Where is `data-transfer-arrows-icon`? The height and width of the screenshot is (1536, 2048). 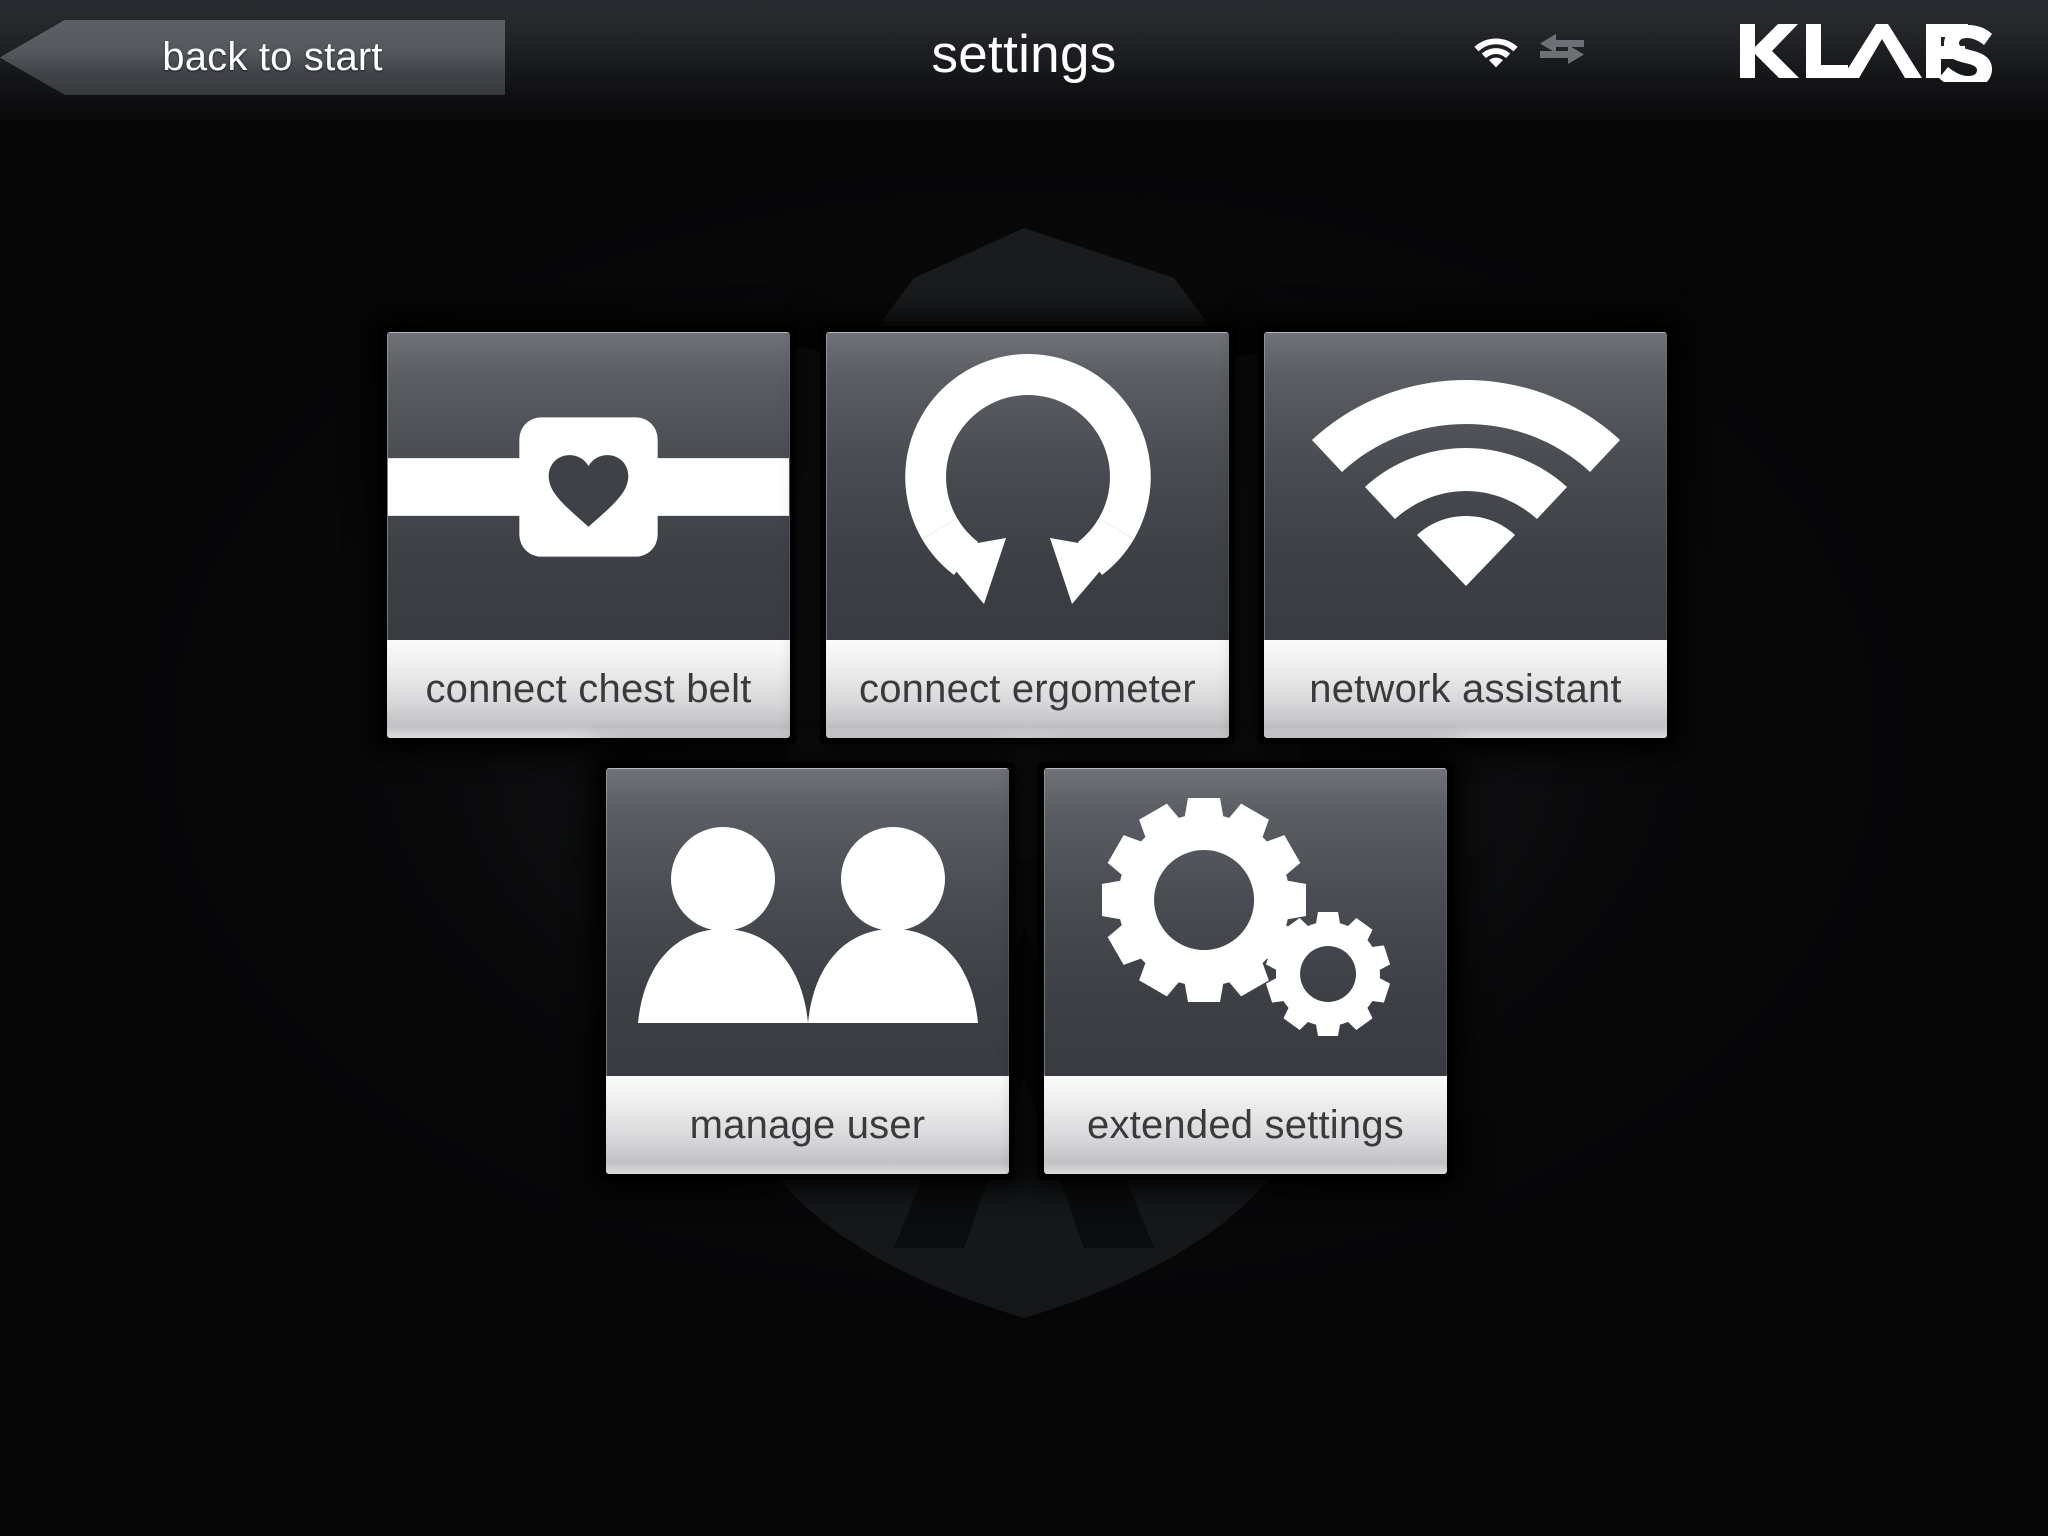 data-transfer-arrows-icon is located at coordinates (1562, 51).